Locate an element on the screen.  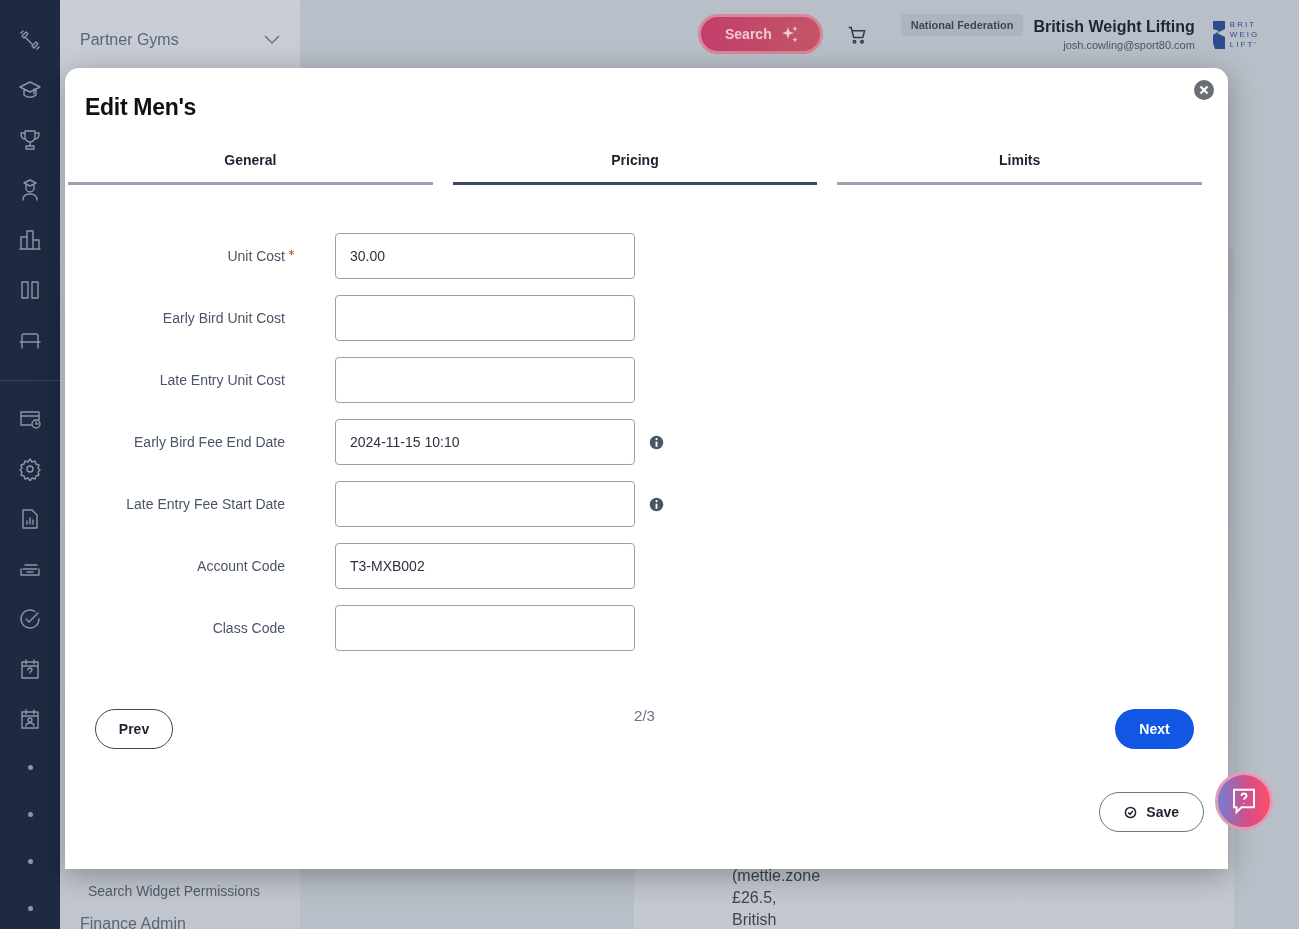
cart-icon is located at coordinates (856, 34).